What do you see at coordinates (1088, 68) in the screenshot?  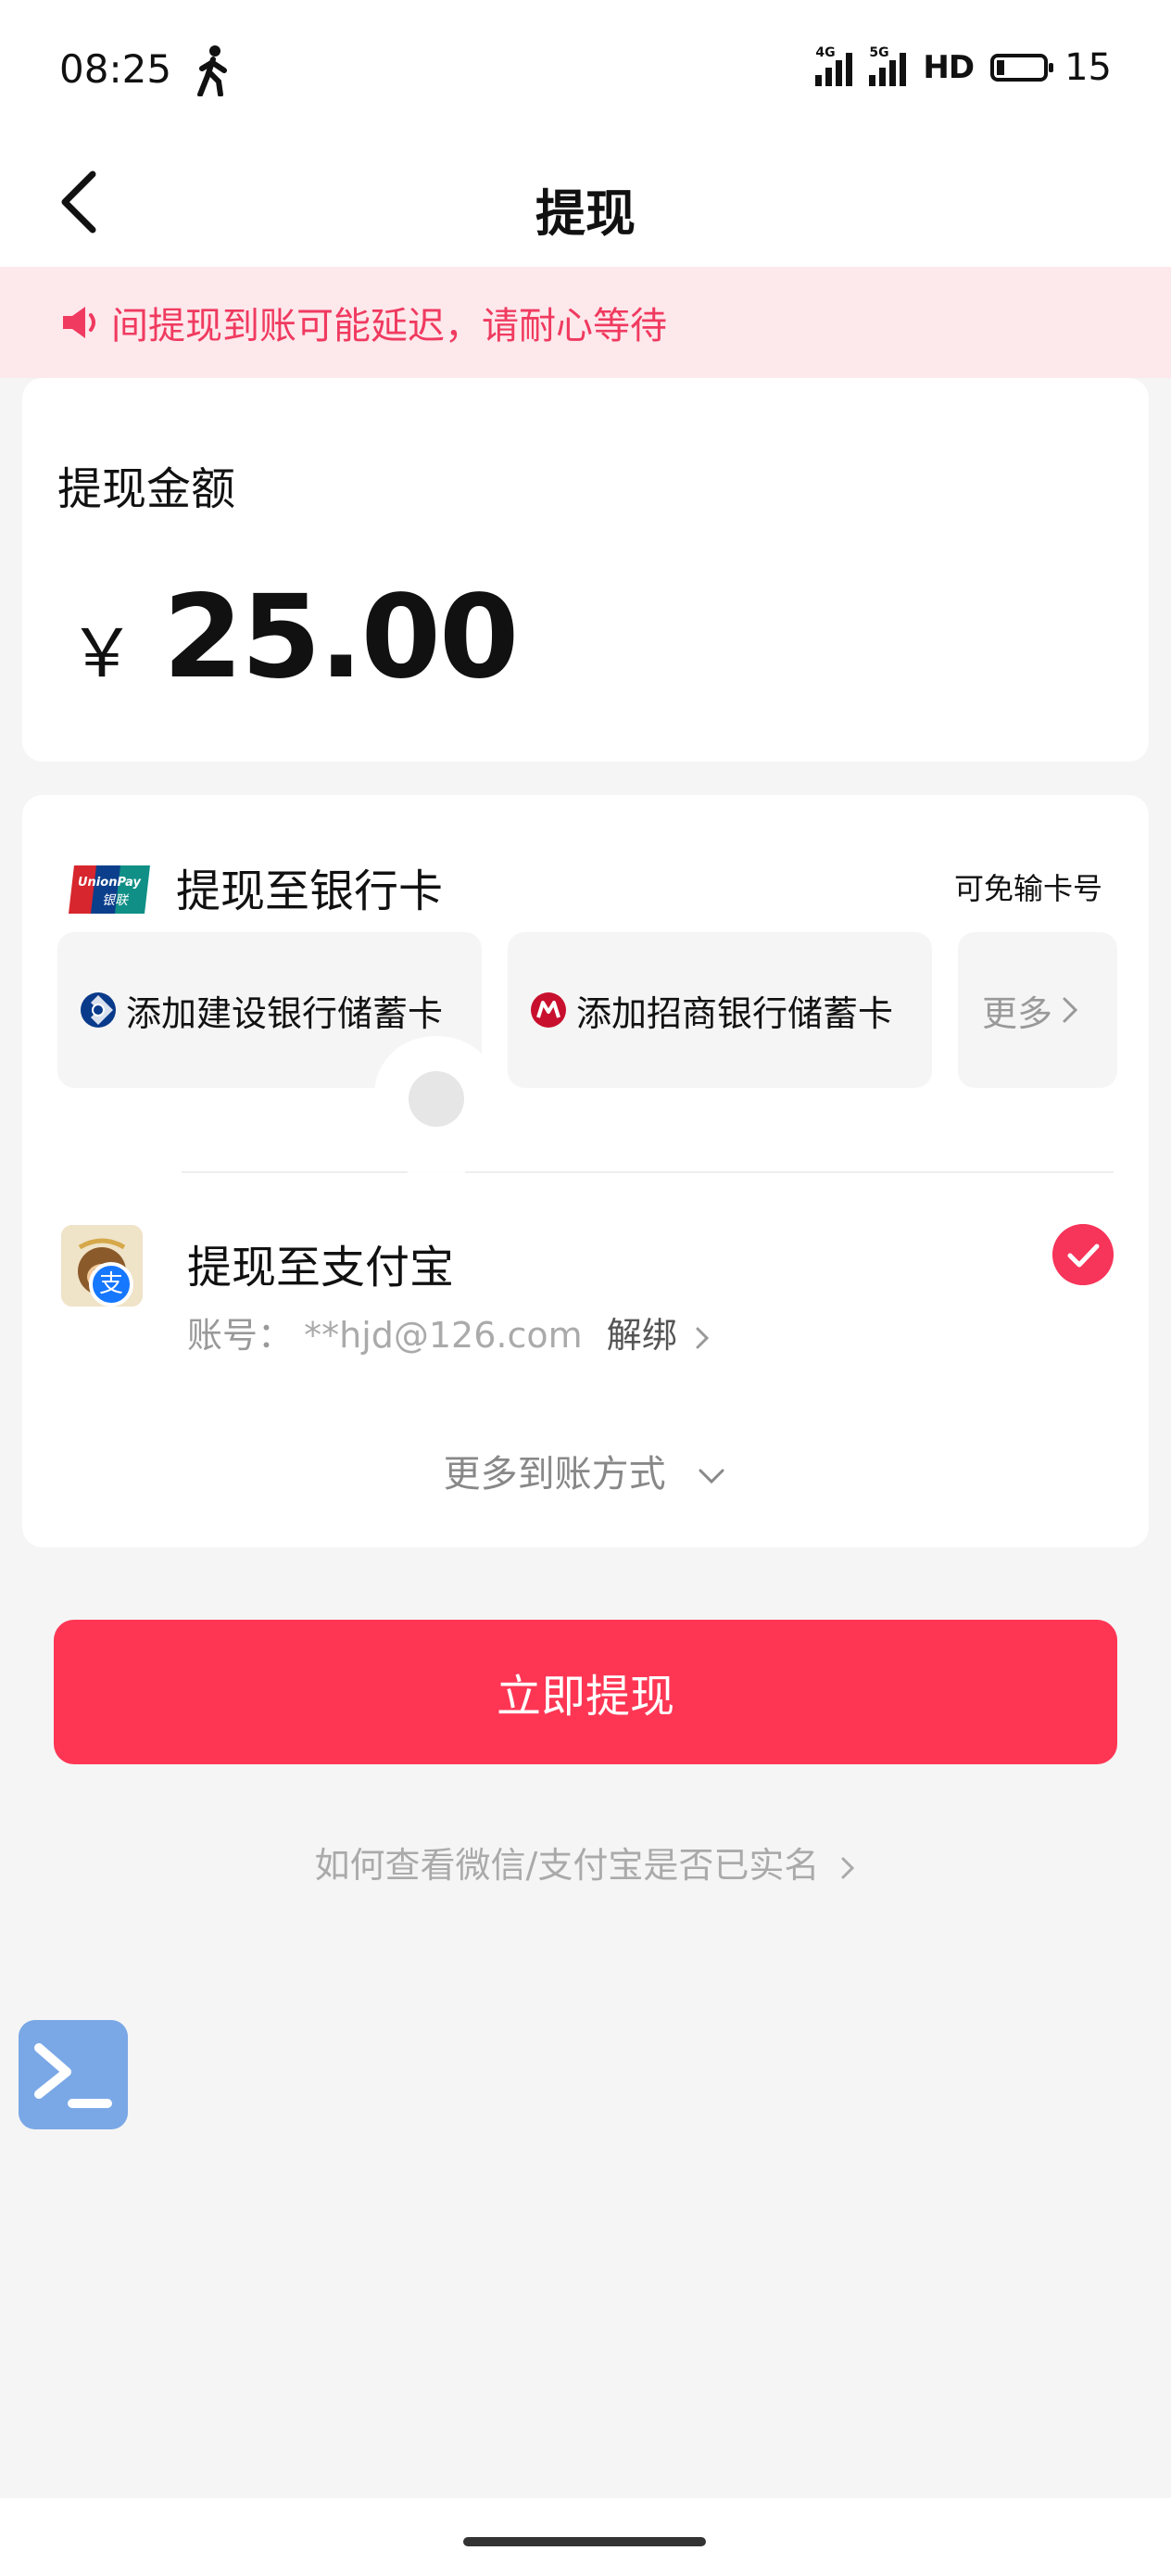 I see `battery-level: 15` at bounding box center [1088, 68].